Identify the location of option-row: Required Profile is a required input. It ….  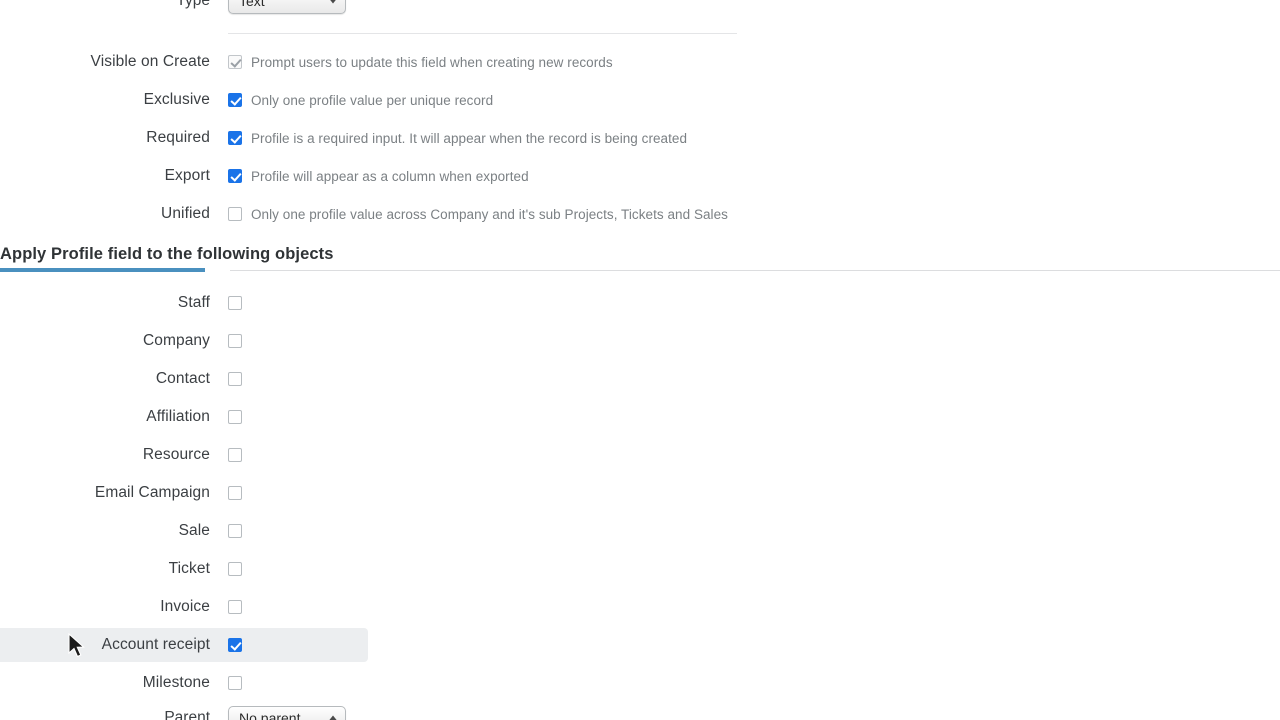
(640, 138).